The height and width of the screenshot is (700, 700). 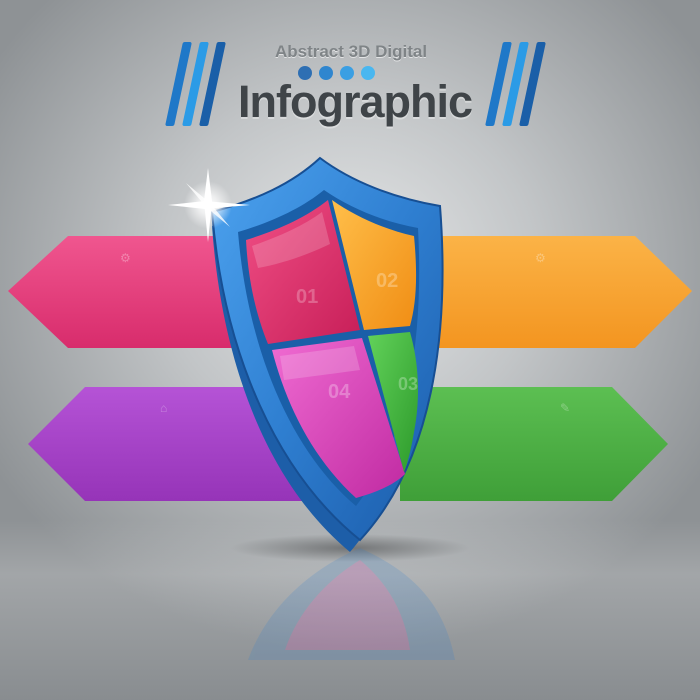 I want to click on banner-green: ✎, so click(x=534, y=444).